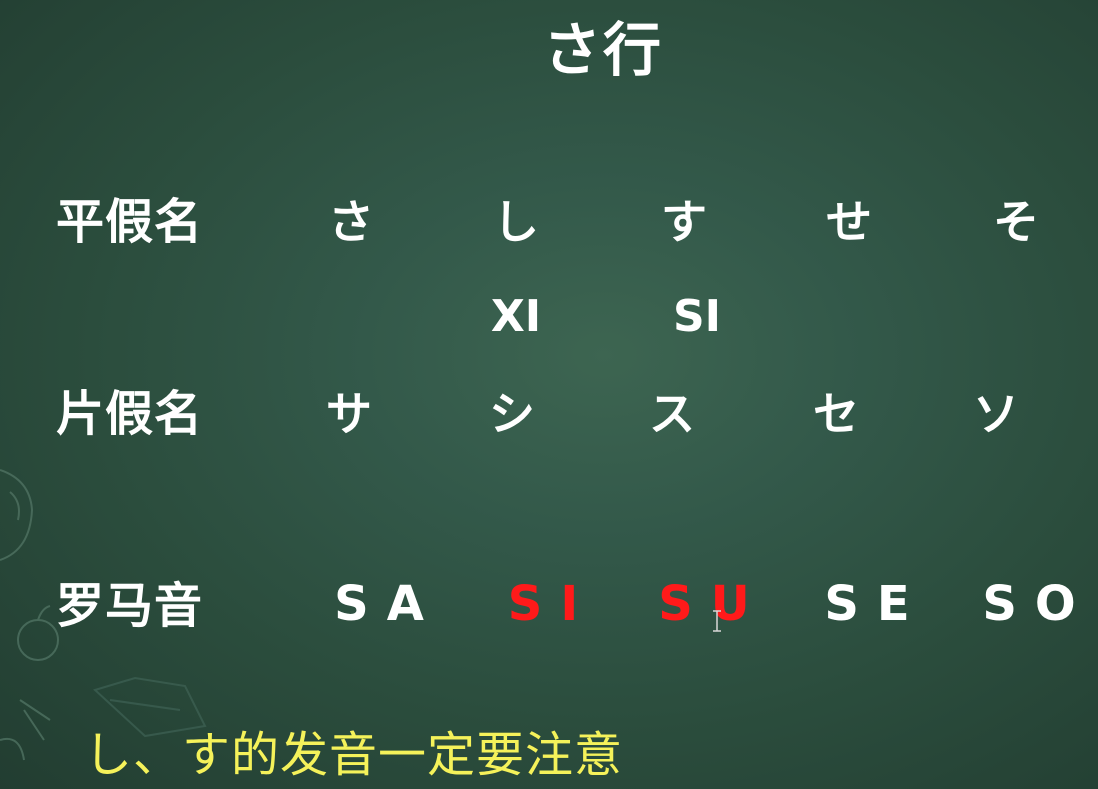 This screenshot has width=1098, height=789. Describe the element at coordinates (516, 316) in the screenshot. I see `pinyin-note-shi: XI` at that location.